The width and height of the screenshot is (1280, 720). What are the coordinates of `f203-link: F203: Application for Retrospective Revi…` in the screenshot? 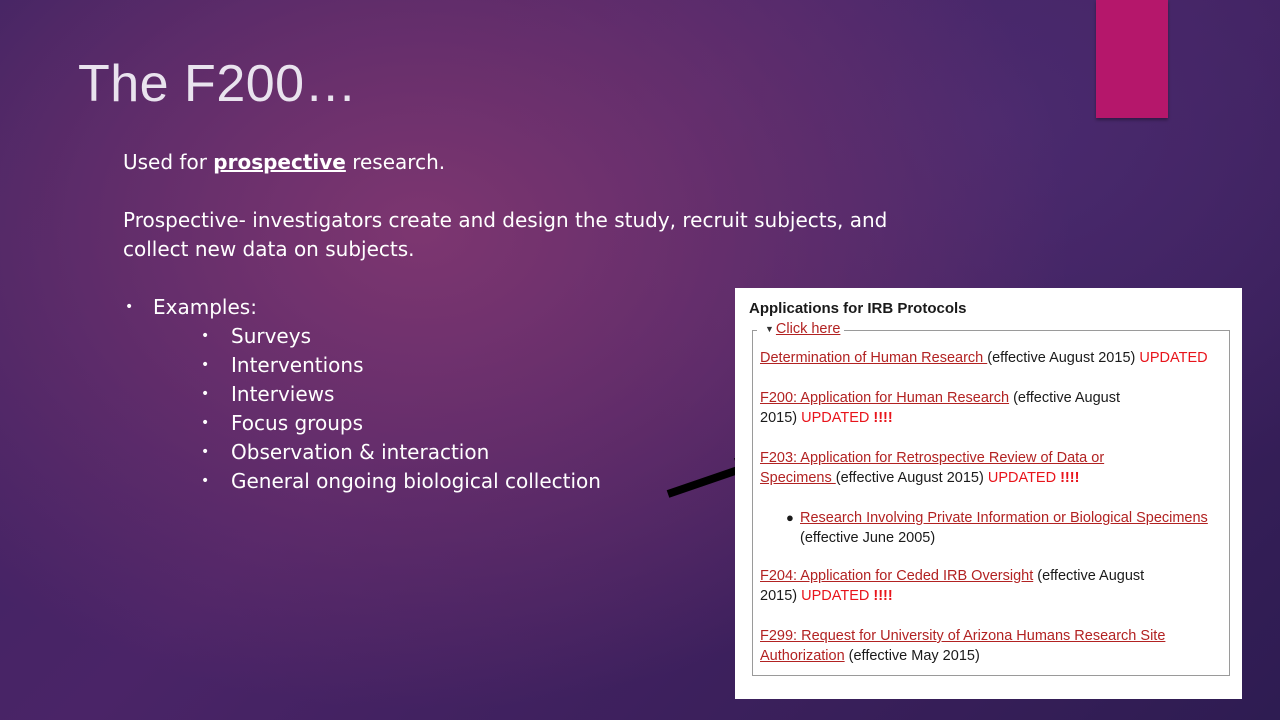 It's located at (932, 458).